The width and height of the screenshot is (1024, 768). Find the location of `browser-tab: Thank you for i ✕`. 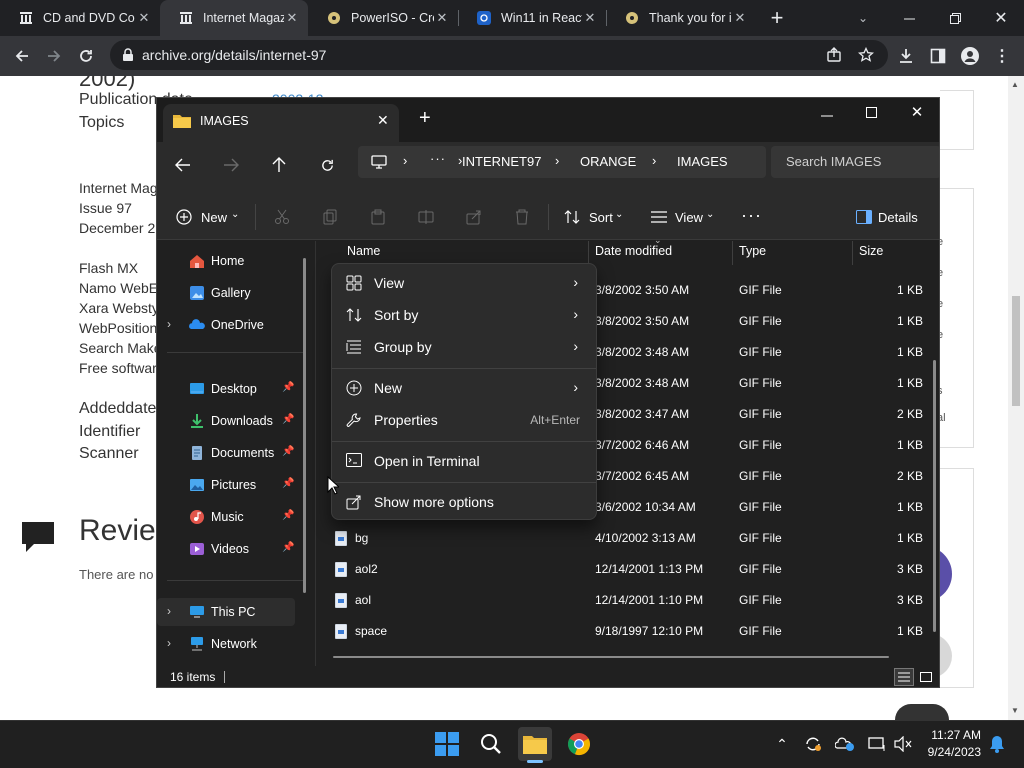

browser-tab: Thank you for i ✕ is located at coordinates (681, 18).